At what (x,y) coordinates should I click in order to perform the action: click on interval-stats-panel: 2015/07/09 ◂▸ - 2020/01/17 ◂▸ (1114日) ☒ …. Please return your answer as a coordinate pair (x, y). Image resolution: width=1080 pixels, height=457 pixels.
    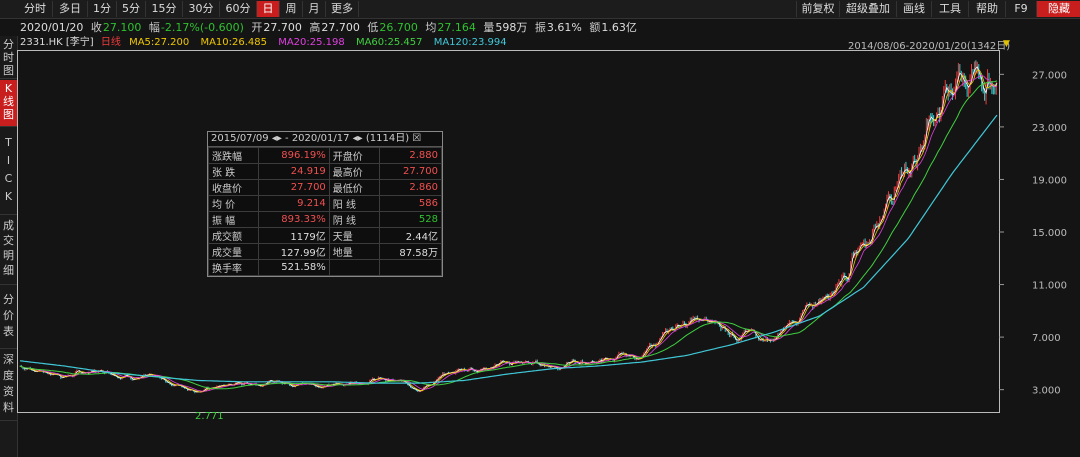
    Looking at the image, I should click on (325, 204).